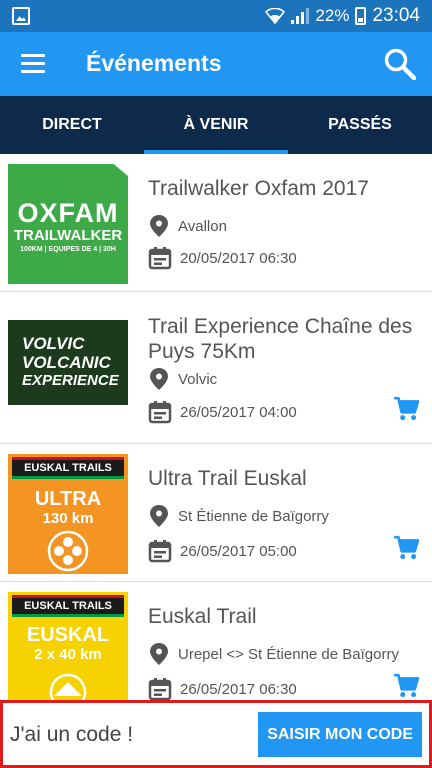  I want to click on event-logo-ultra-trail-euskal: EUSKAL TRAILS ULTRA 130 km, so click(68, 514).